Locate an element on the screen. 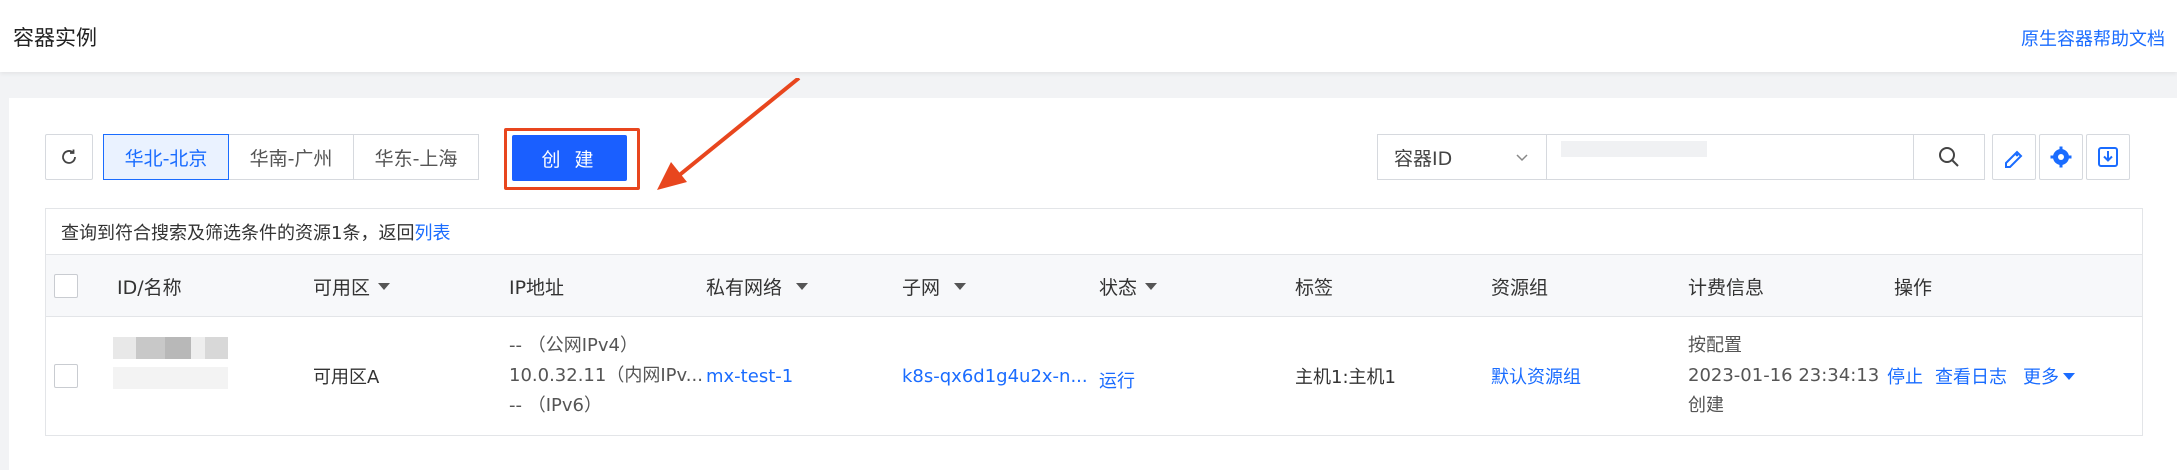  download-button is located at coordinates (2108, 157).